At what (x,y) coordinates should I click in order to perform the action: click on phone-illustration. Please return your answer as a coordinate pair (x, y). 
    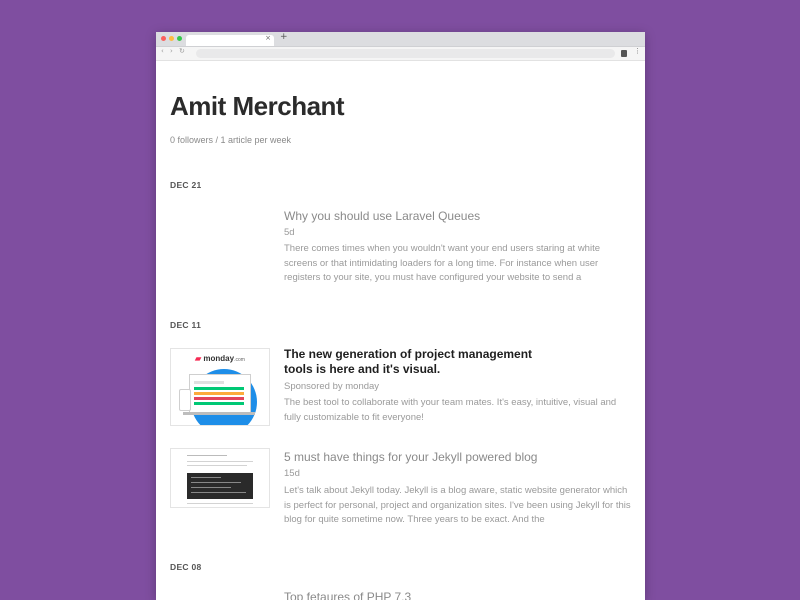
    Looking at the image, I should click on (185, 400).